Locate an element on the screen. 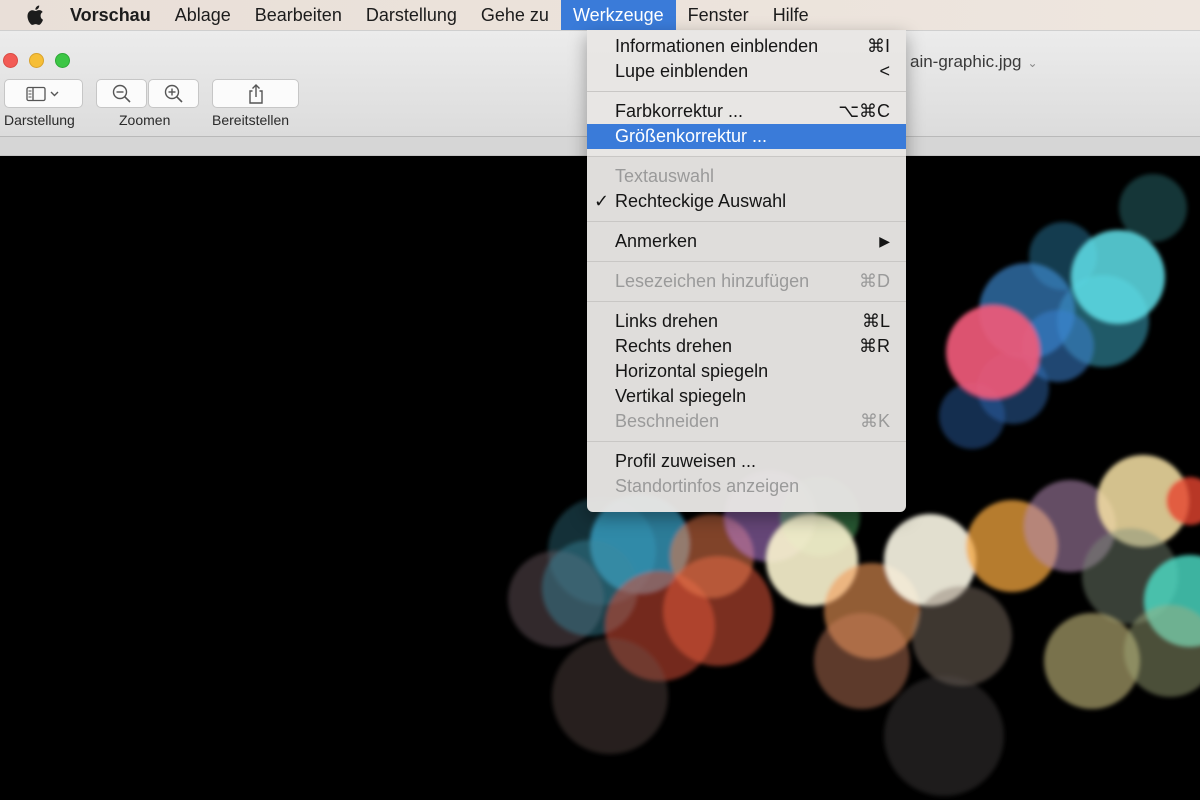 Image resolution: width=1200 pixels, height=800 pixels. menu-item-location-label: Standortinfos anzeigen is located at coordinates (707, 486).